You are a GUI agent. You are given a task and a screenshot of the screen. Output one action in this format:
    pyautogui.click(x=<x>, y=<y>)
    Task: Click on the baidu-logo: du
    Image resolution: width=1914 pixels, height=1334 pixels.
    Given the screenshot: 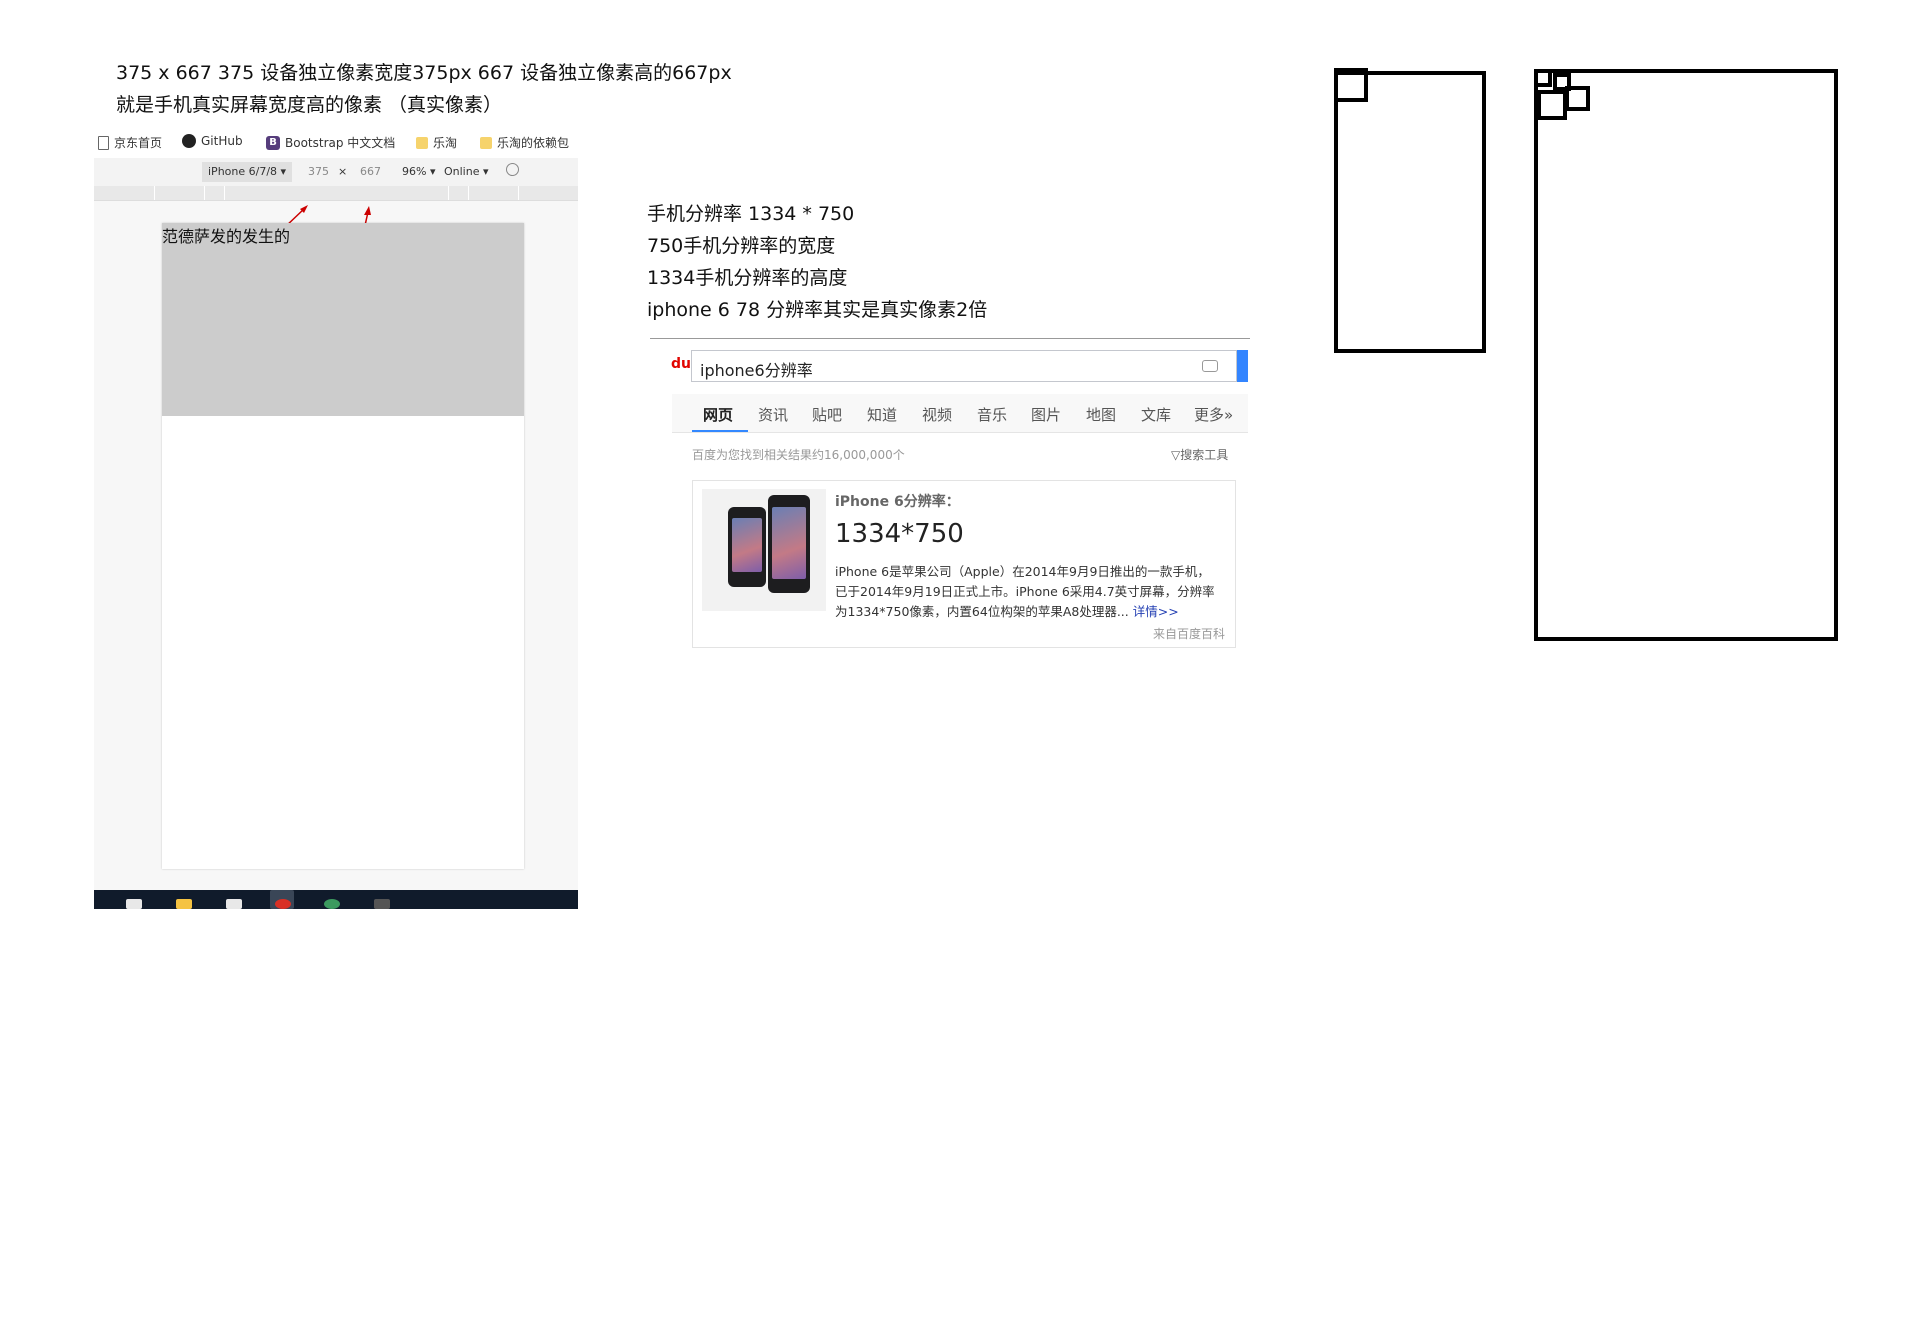 What is the action you would take?
    pyautogui.click(x=681, y=364)
    